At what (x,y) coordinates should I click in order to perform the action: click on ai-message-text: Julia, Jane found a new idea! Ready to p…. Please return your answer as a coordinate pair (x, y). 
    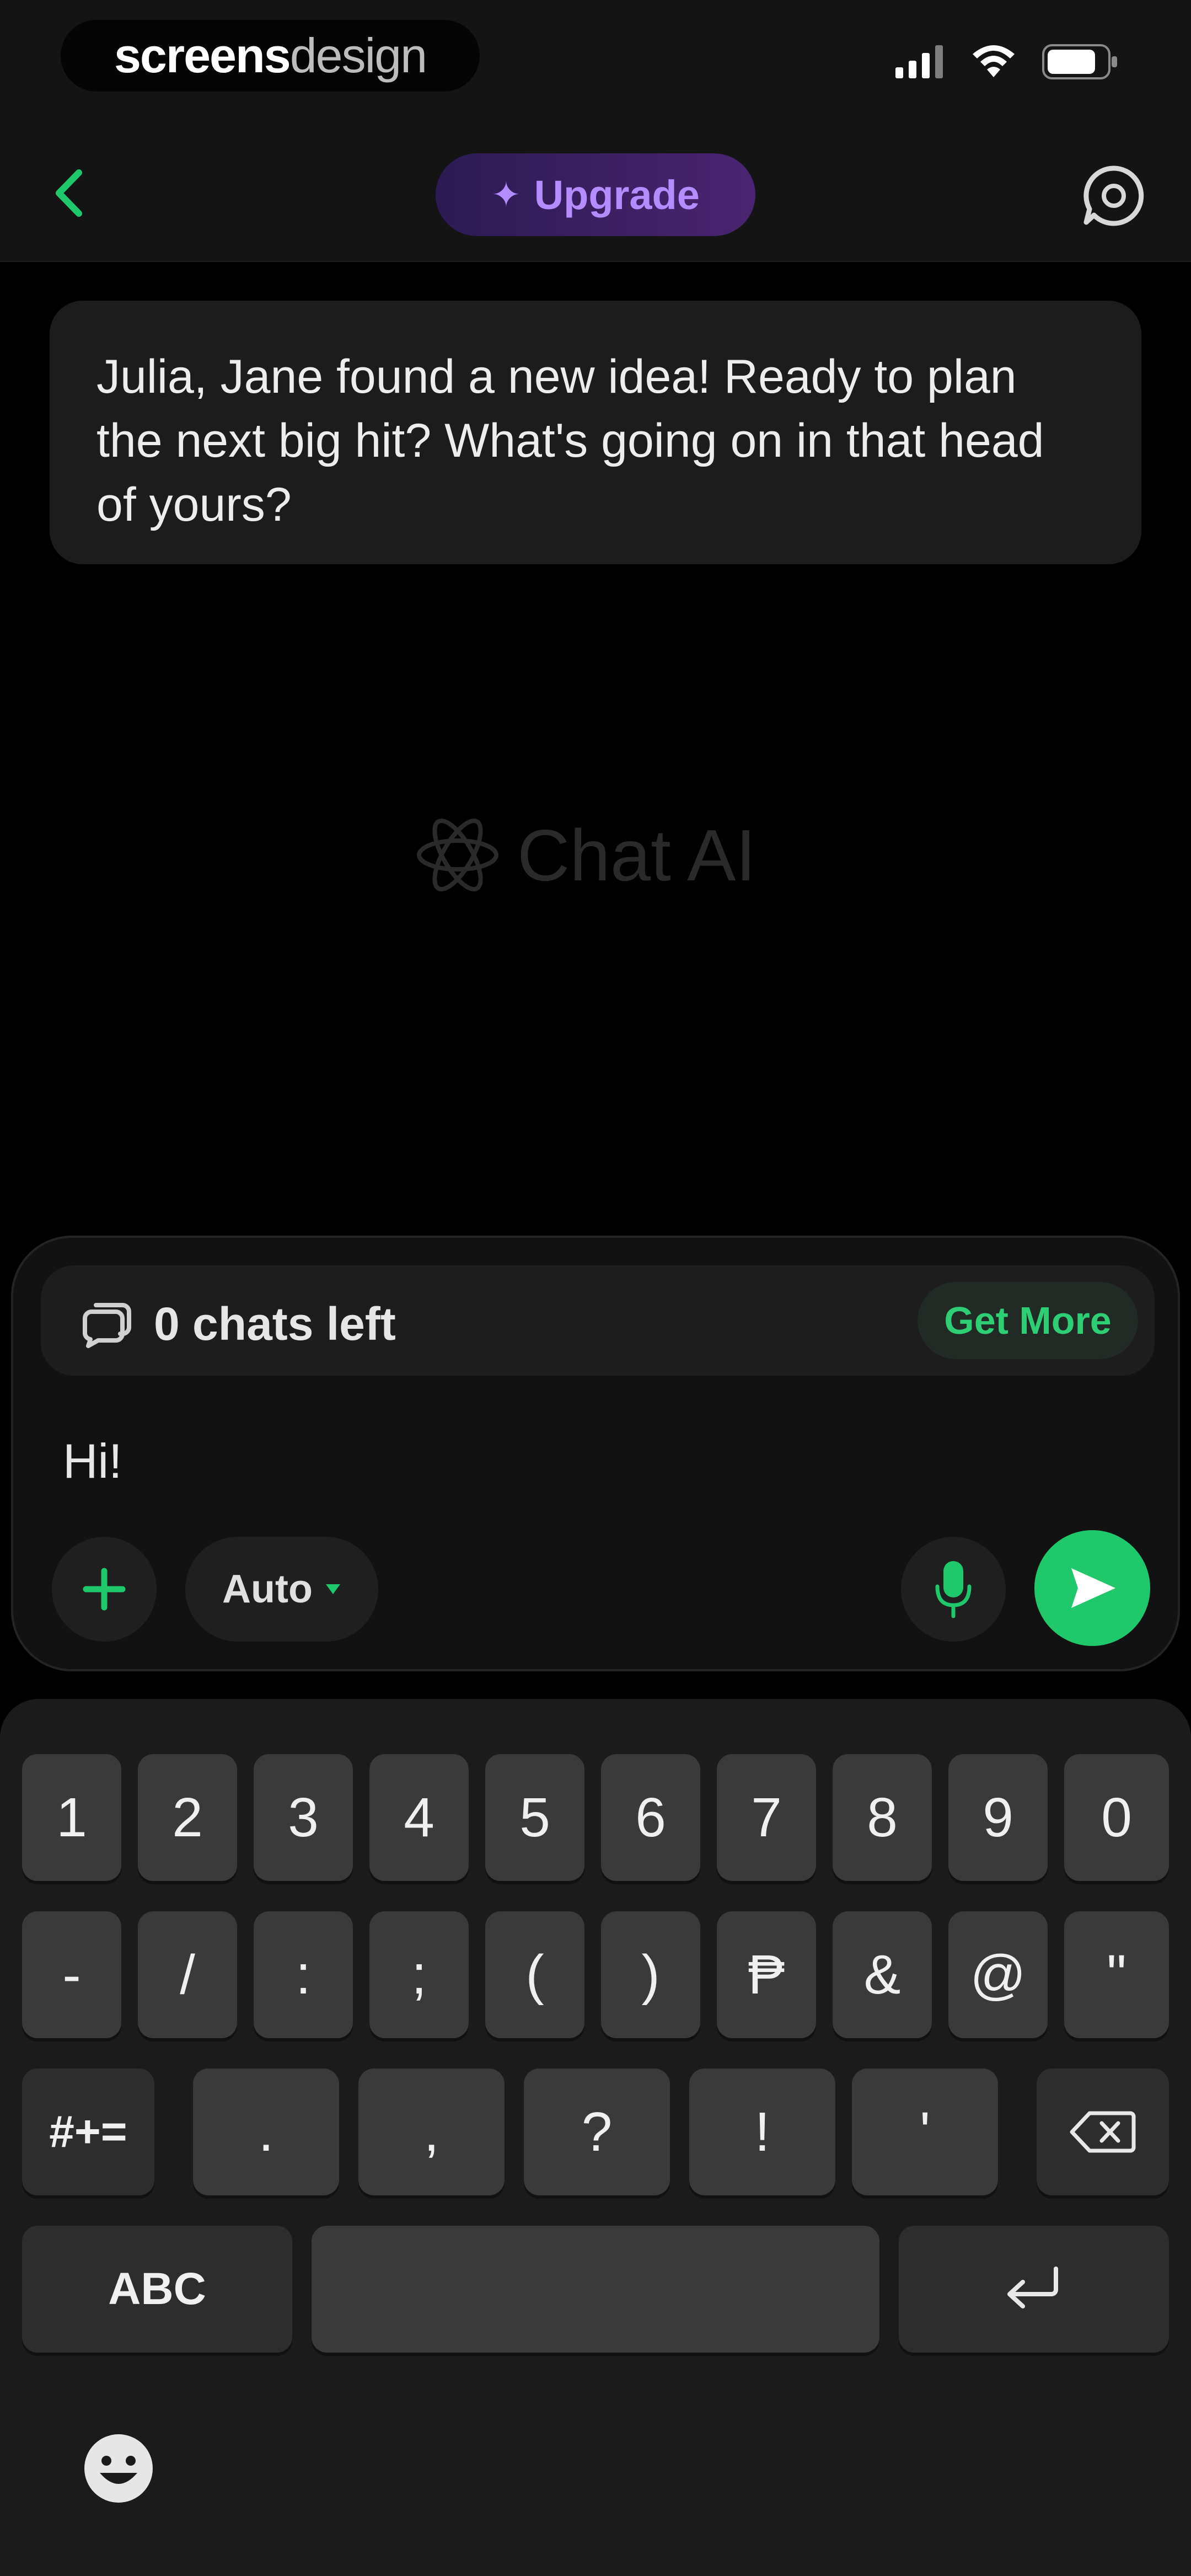
    Looking at the image, I should click on (570, 440).